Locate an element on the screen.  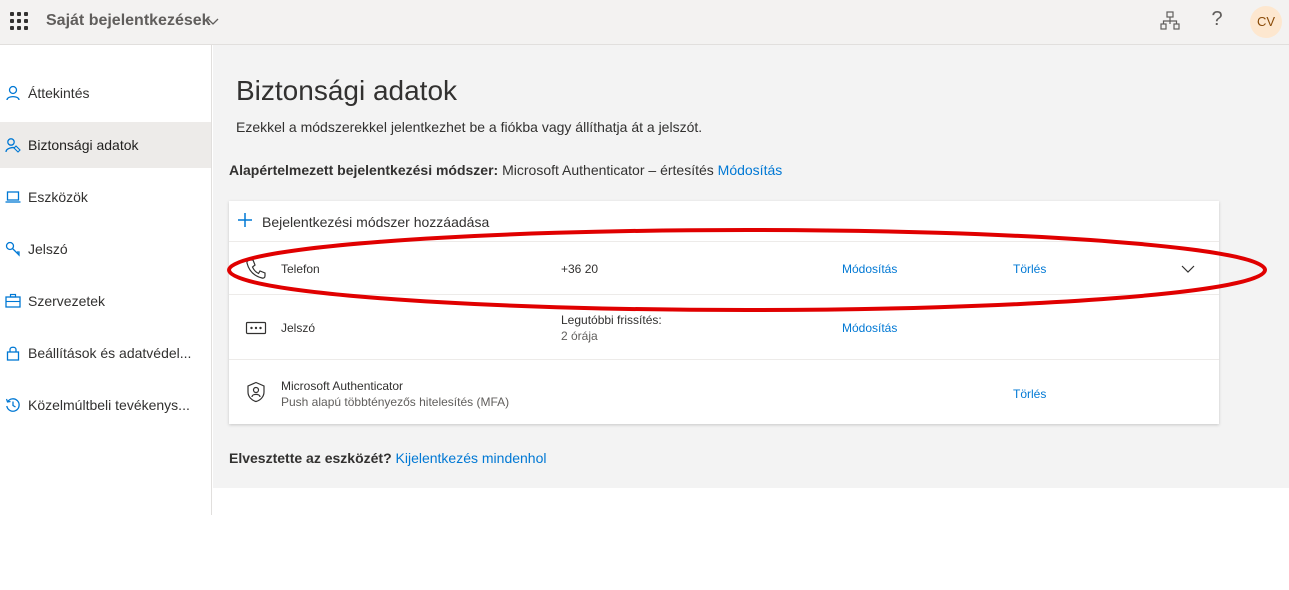
add-method-label: Bejelentkezési módszer hozzáadása is located at coordinates (376, 222).